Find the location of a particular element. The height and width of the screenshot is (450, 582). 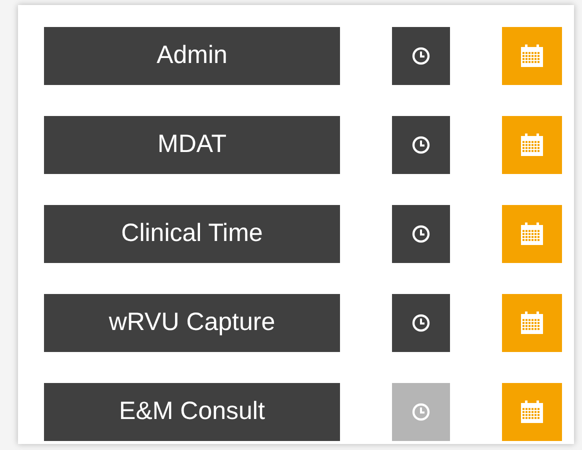

category-button: Admin is located at coordinates (192, 56).